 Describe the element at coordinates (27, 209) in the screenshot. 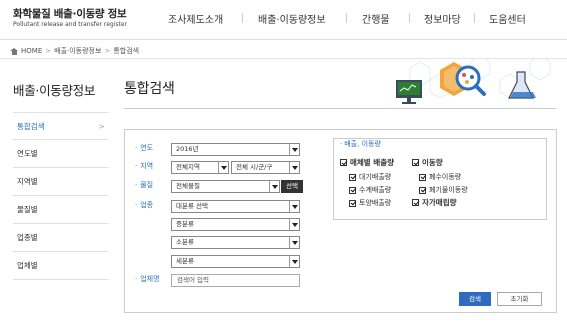

I see `sidebar-item-label: 물질별` at that location.